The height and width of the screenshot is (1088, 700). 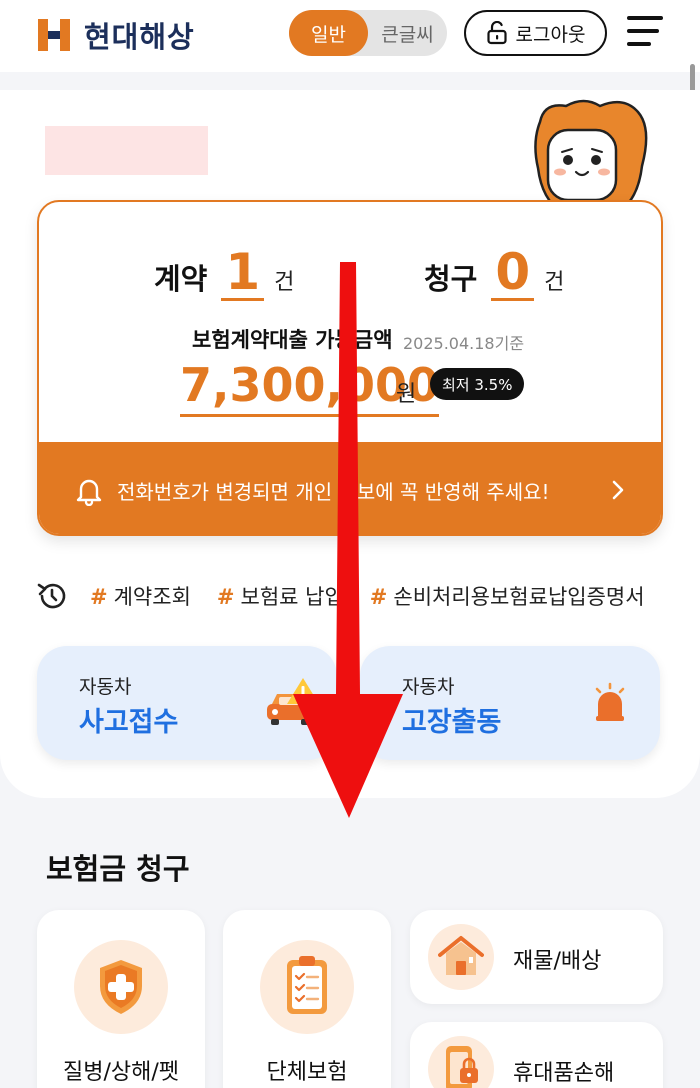 What do you see at coordinates (462, 1067) in the screenshot?
I see `phone-lock-icon` at bounding box center [462, 1067].